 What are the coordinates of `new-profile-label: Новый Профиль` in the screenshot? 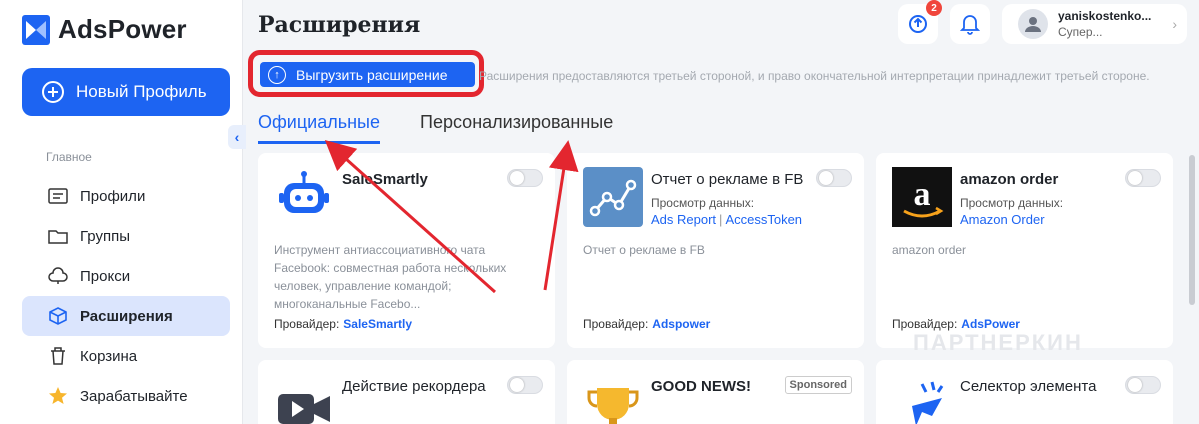 It's located at (141, 91).